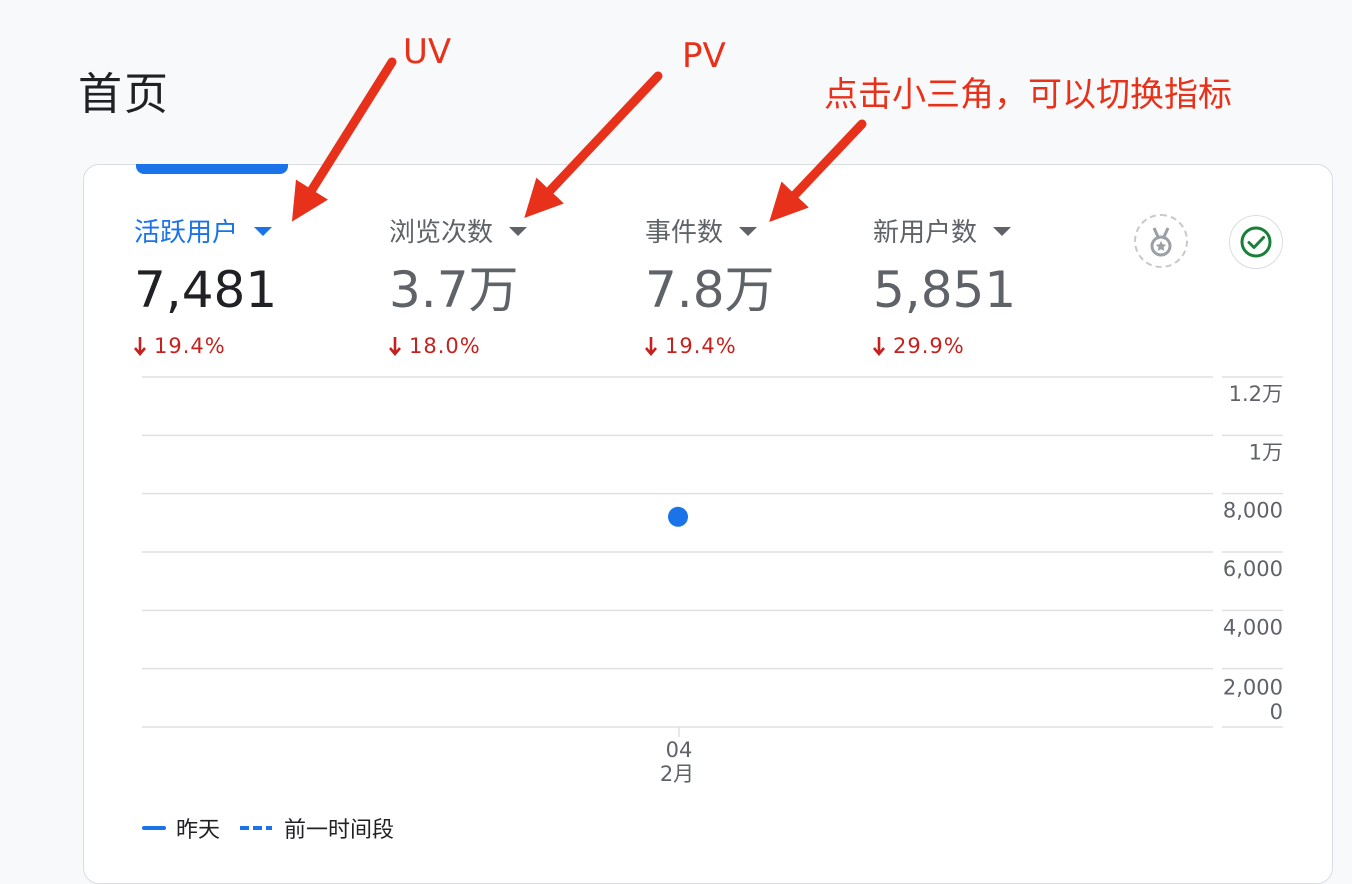 This screenshot has width=1352, height=884. What do you see at coordinates (704, 56) in the screenshot?
I see `annotation-pv: PV` at bounding box center [704, 56].